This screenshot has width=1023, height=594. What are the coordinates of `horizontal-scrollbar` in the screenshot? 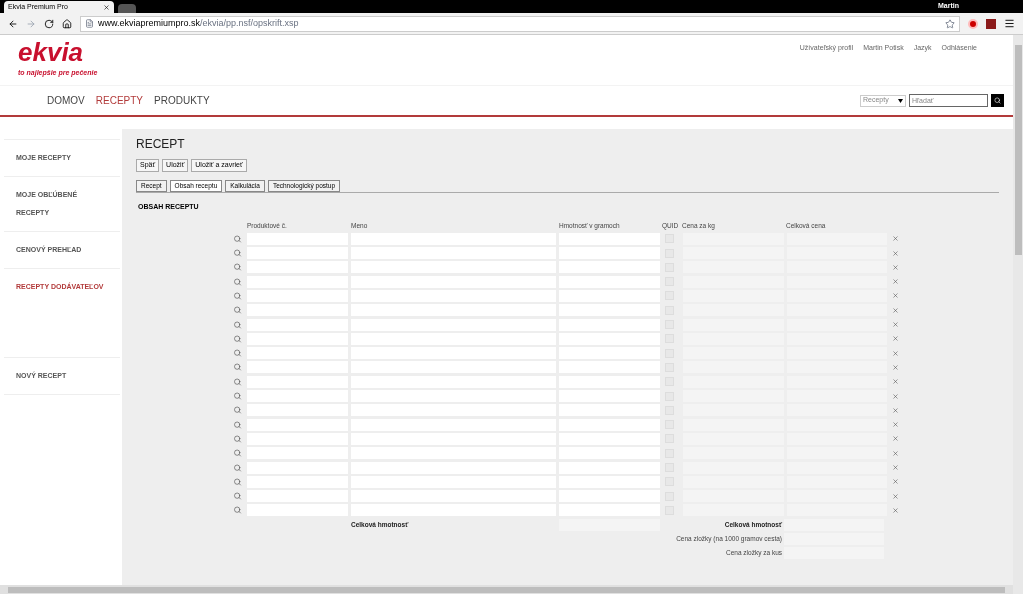 It's located at (506, 589).